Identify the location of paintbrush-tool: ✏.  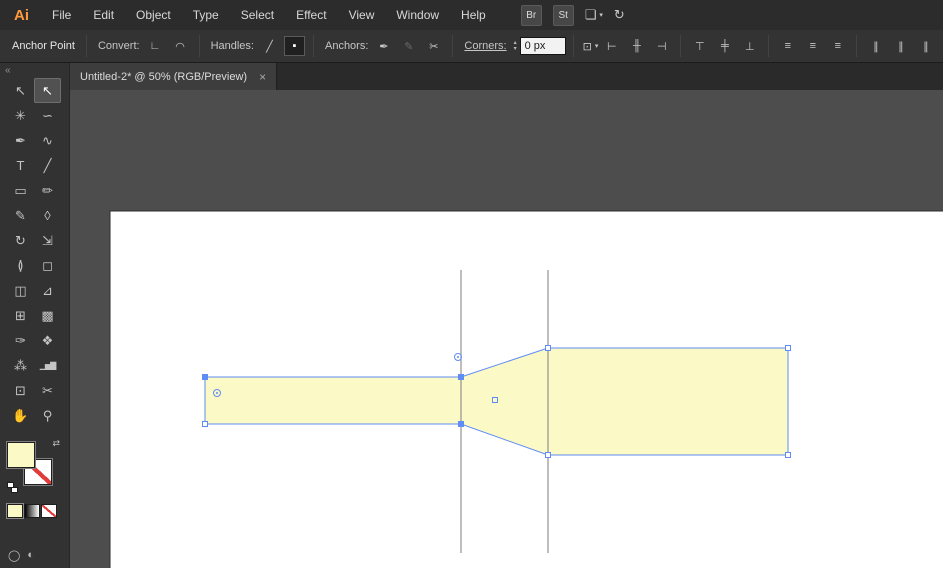
(47, 190).